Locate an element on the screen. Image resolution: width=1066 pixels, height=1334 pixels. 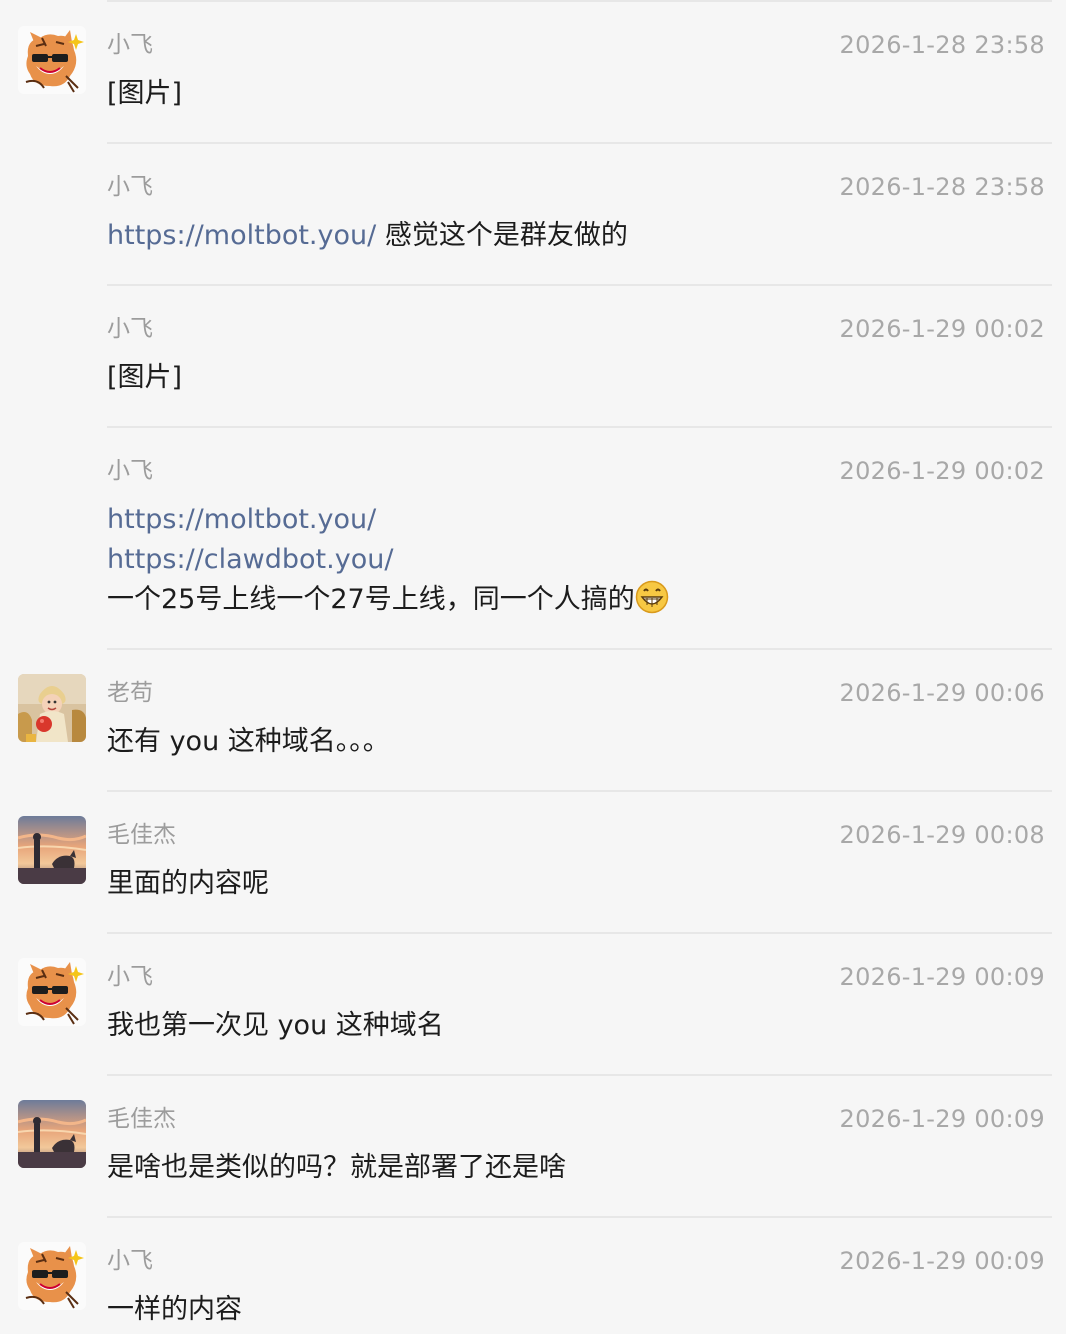
grinning-face-emoji is located at coordinates (651, 597).